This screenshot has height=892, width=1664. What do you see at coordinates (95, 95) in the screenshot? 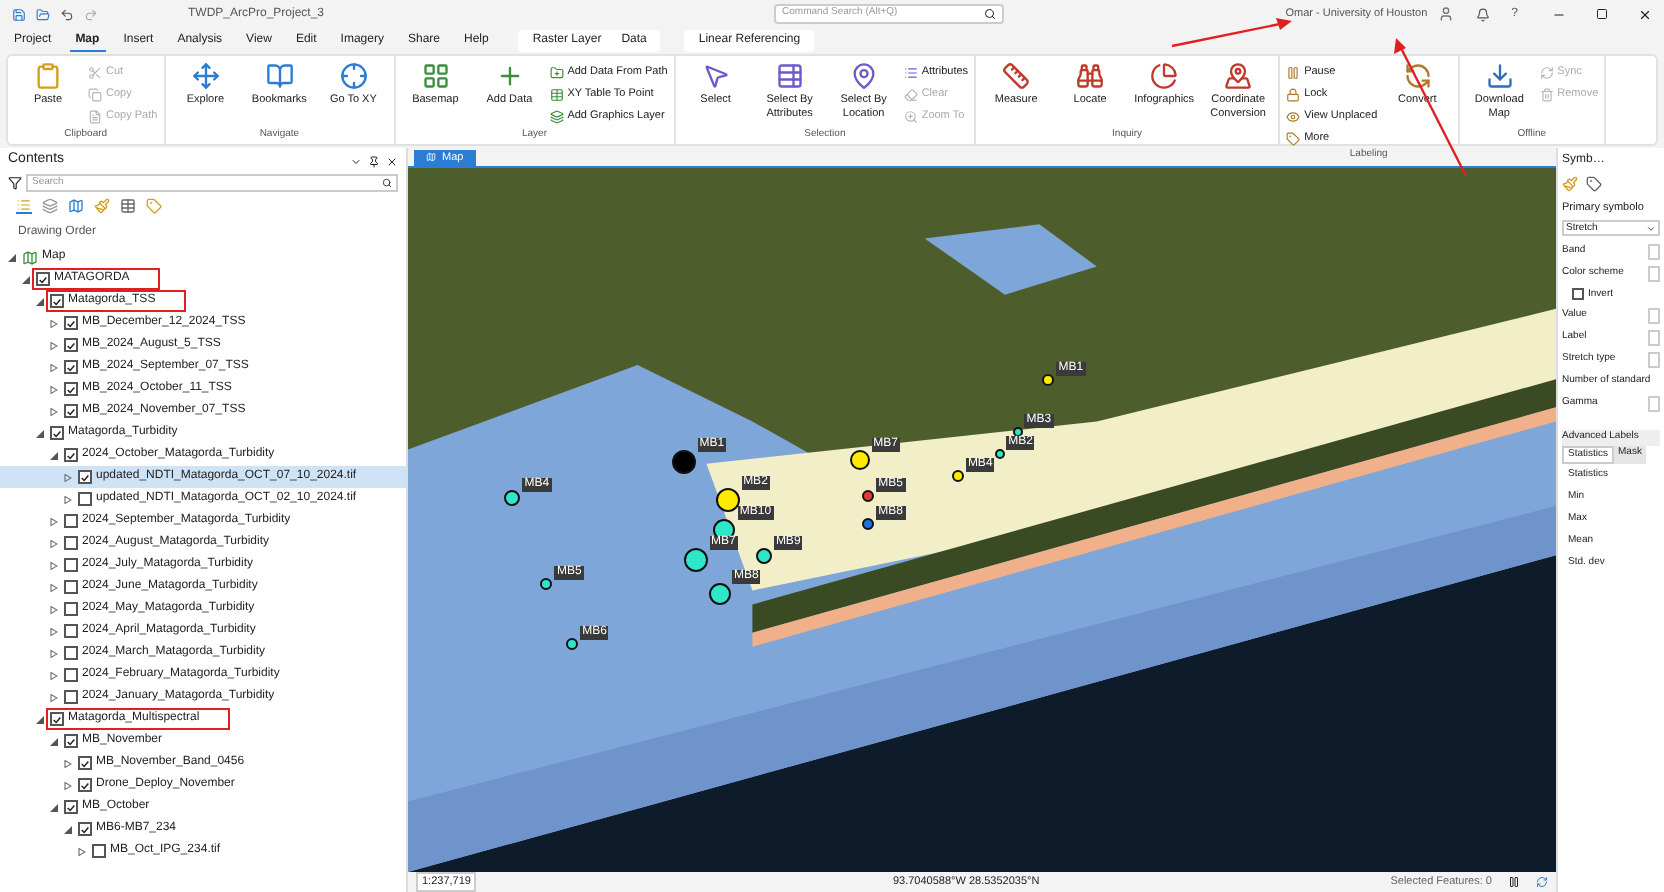
I see `copy-icon` at bounding box center [95, 95].